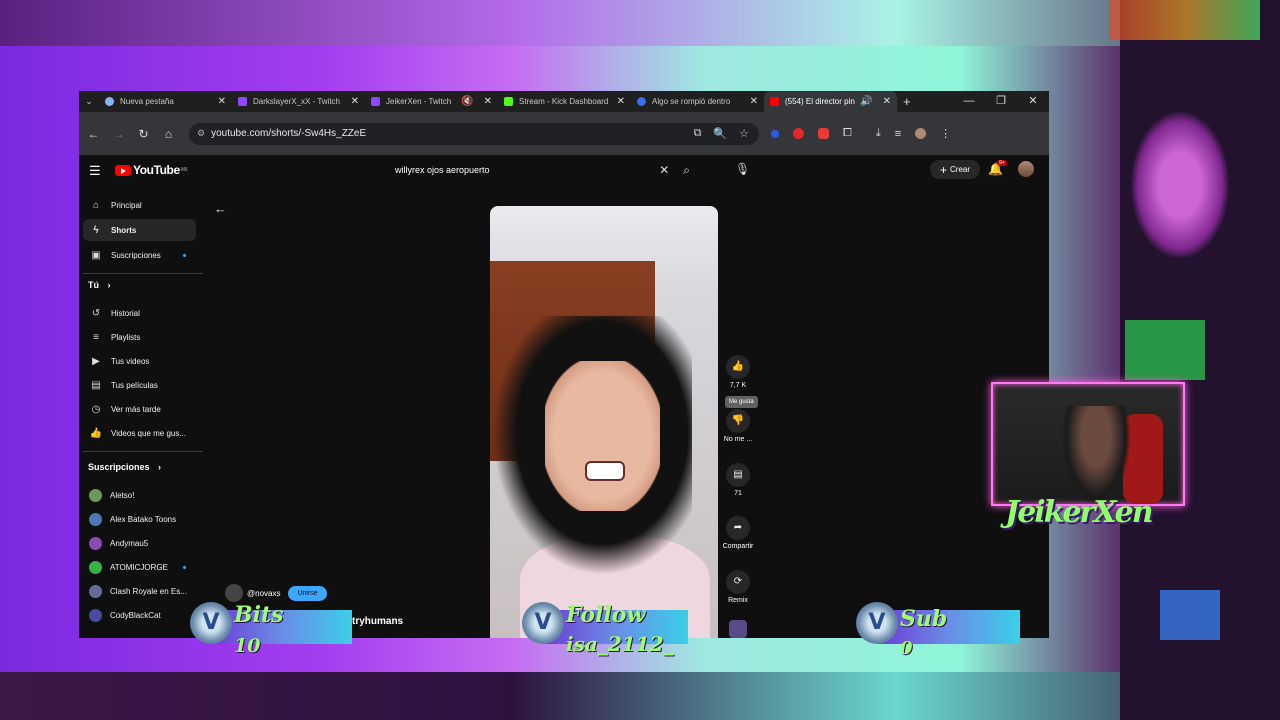 Image resolution: width=1280 pixels, height=720 pixels. I want to click on join-button: Unirse, so click(307, 593).